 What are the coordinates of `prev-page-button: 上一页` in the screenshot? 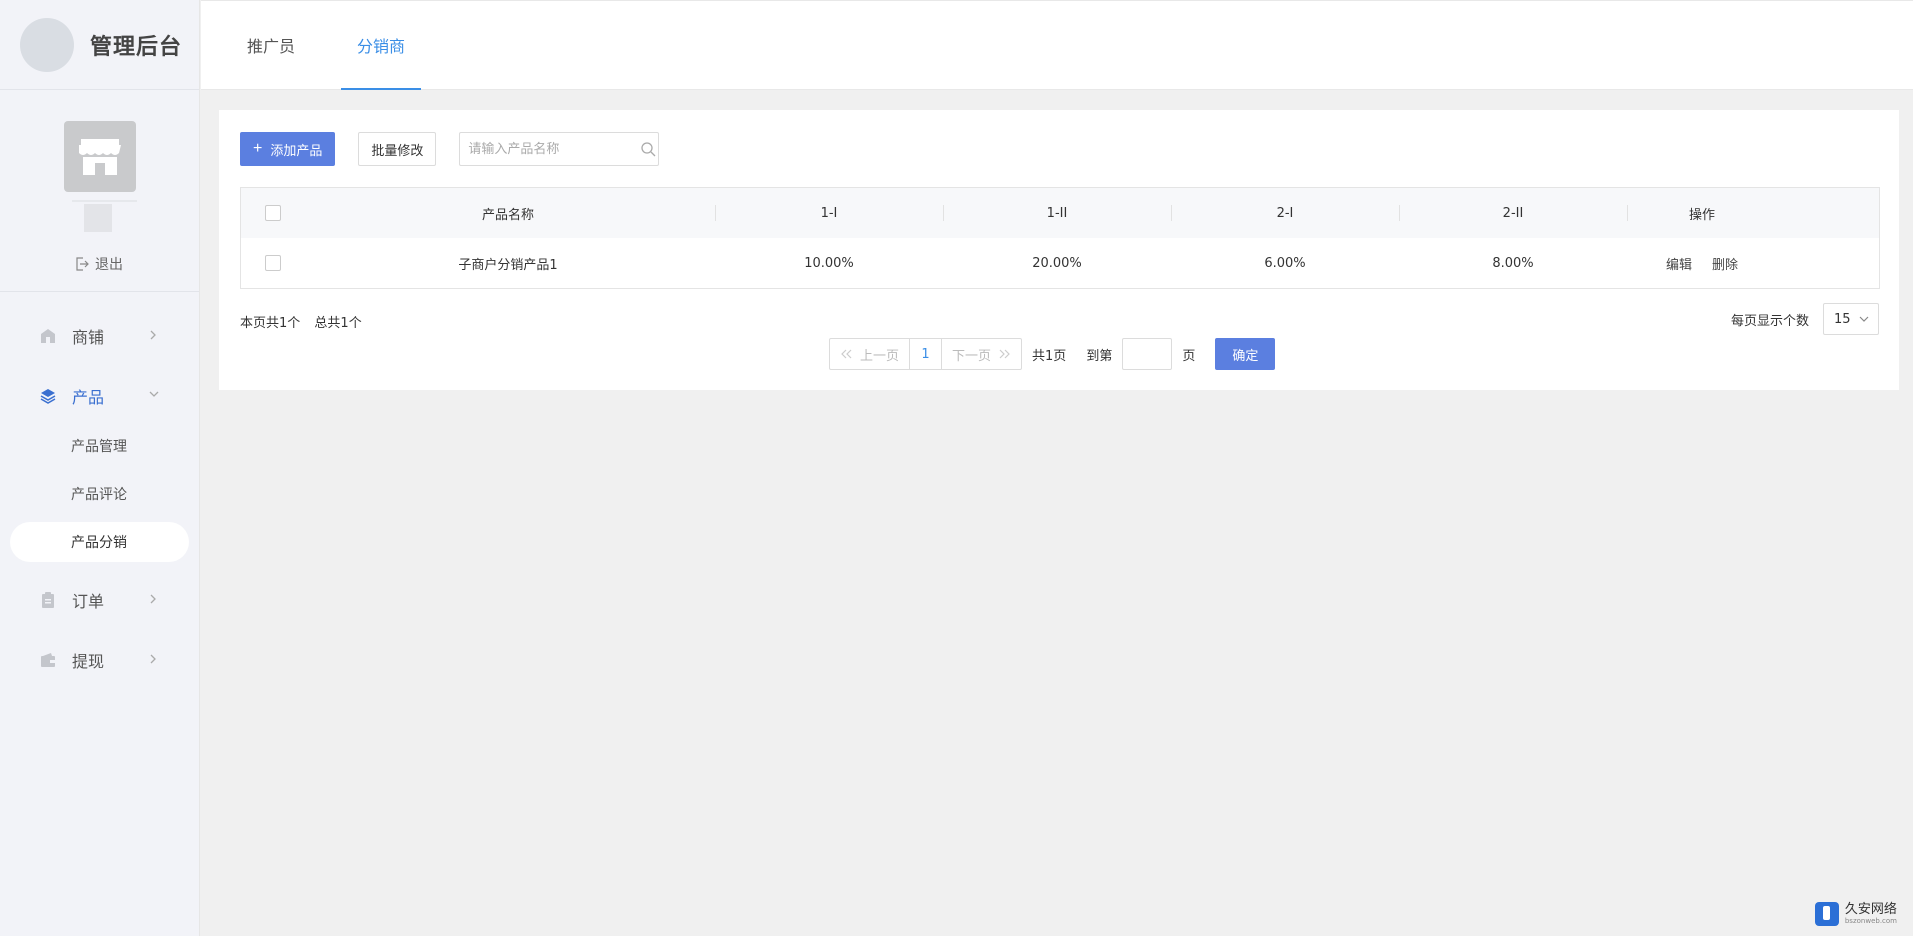 It's located at (869, 354).